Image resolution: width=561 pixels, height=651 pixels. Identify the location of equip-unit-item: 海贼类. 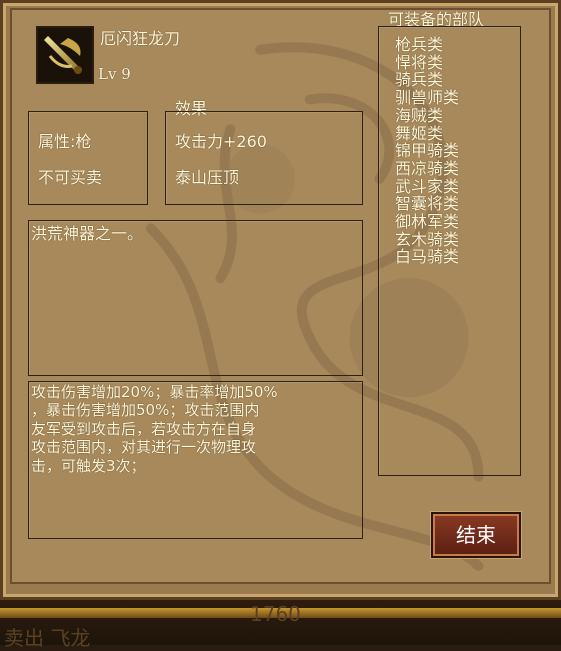
(419, 115).